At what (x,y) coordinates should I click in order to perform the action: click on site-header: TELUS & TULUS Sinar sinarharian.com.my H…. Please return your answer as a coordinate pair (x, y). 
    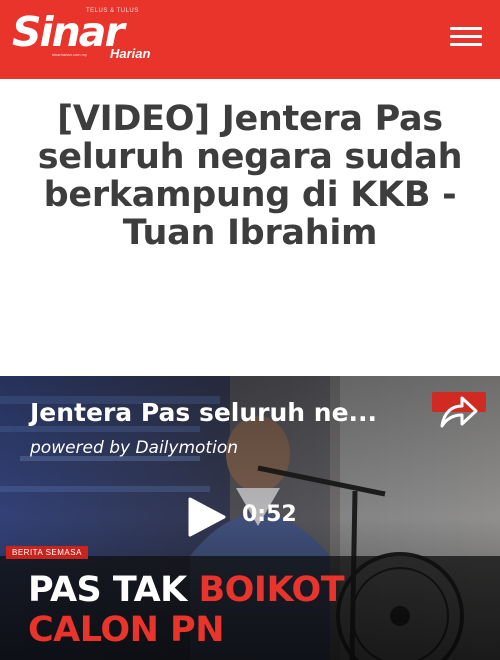
    Looking at the image, I should click on (250, 39).